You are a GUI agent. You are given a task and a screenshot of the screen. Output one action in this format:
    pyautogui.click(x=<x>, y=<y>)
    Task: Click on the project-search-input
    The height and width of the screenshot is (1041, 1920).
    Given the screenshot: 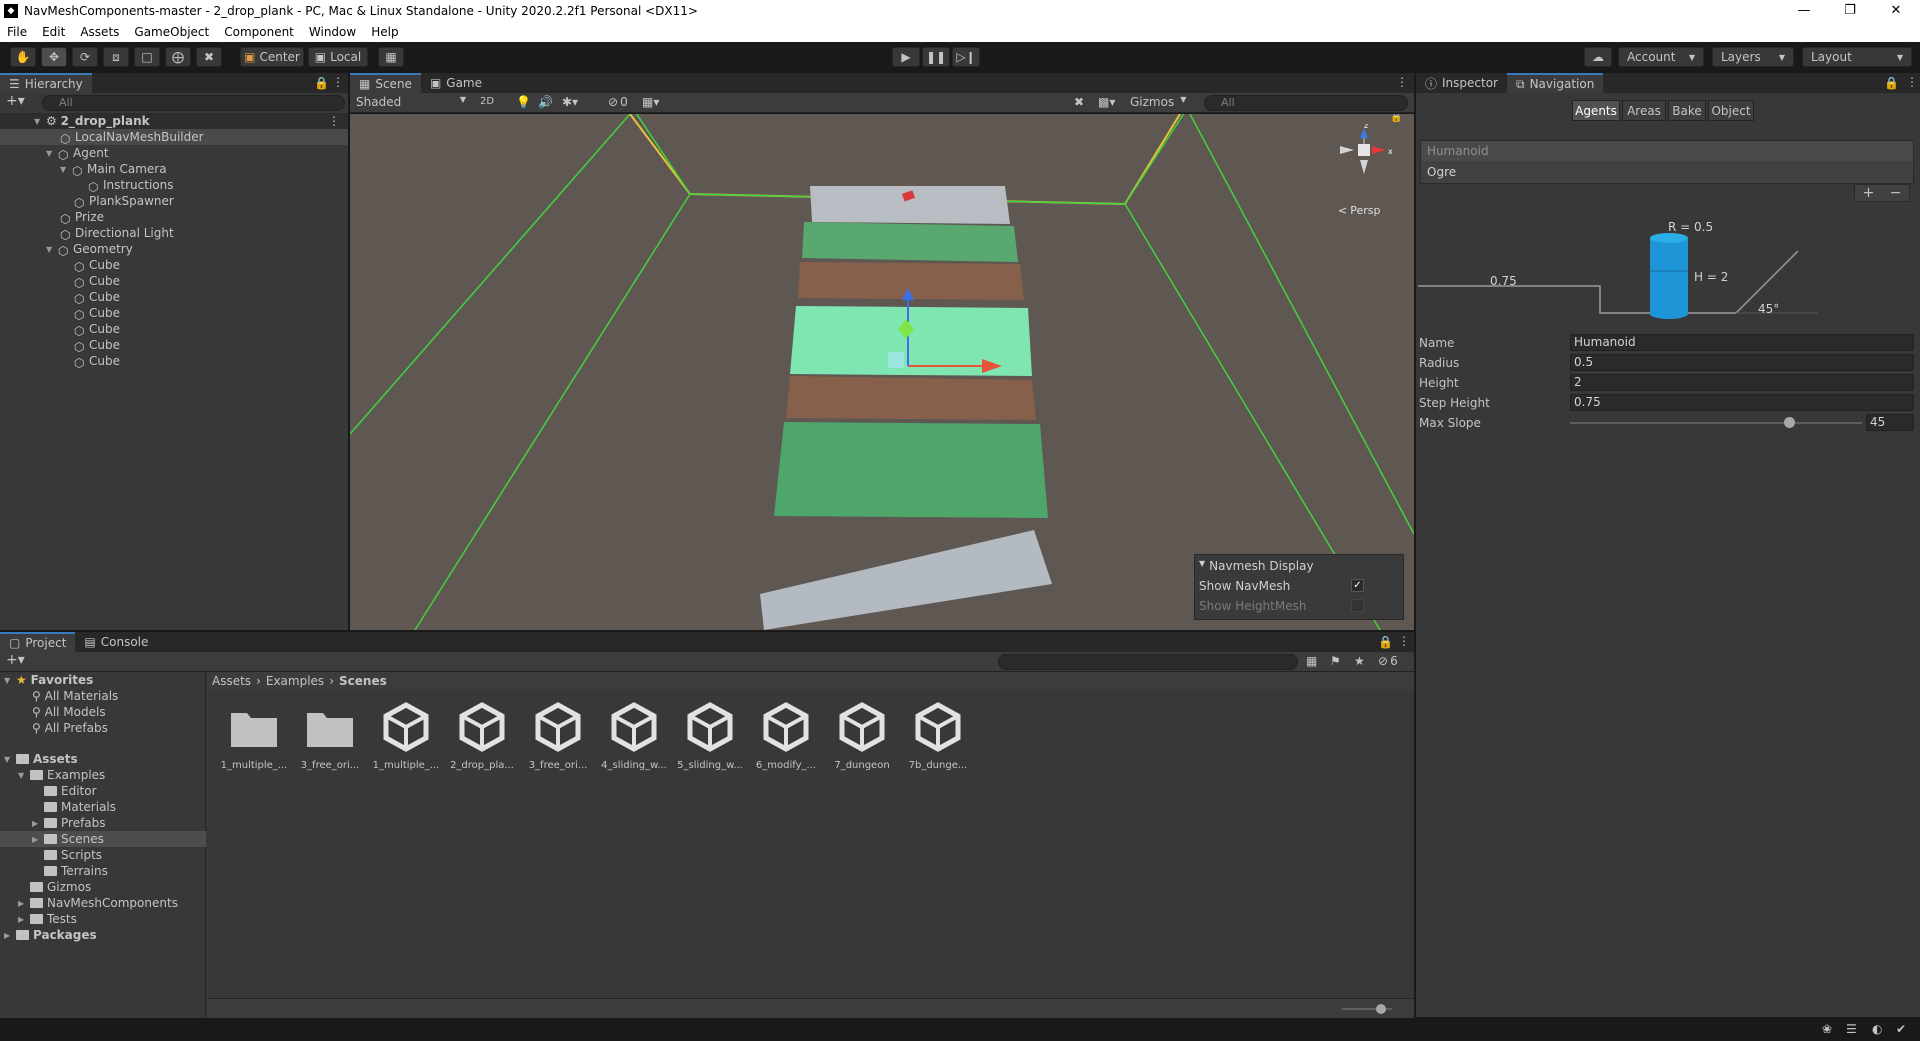 What is the action you would take?
    pyautogui.click(x=1148, y=662)
    